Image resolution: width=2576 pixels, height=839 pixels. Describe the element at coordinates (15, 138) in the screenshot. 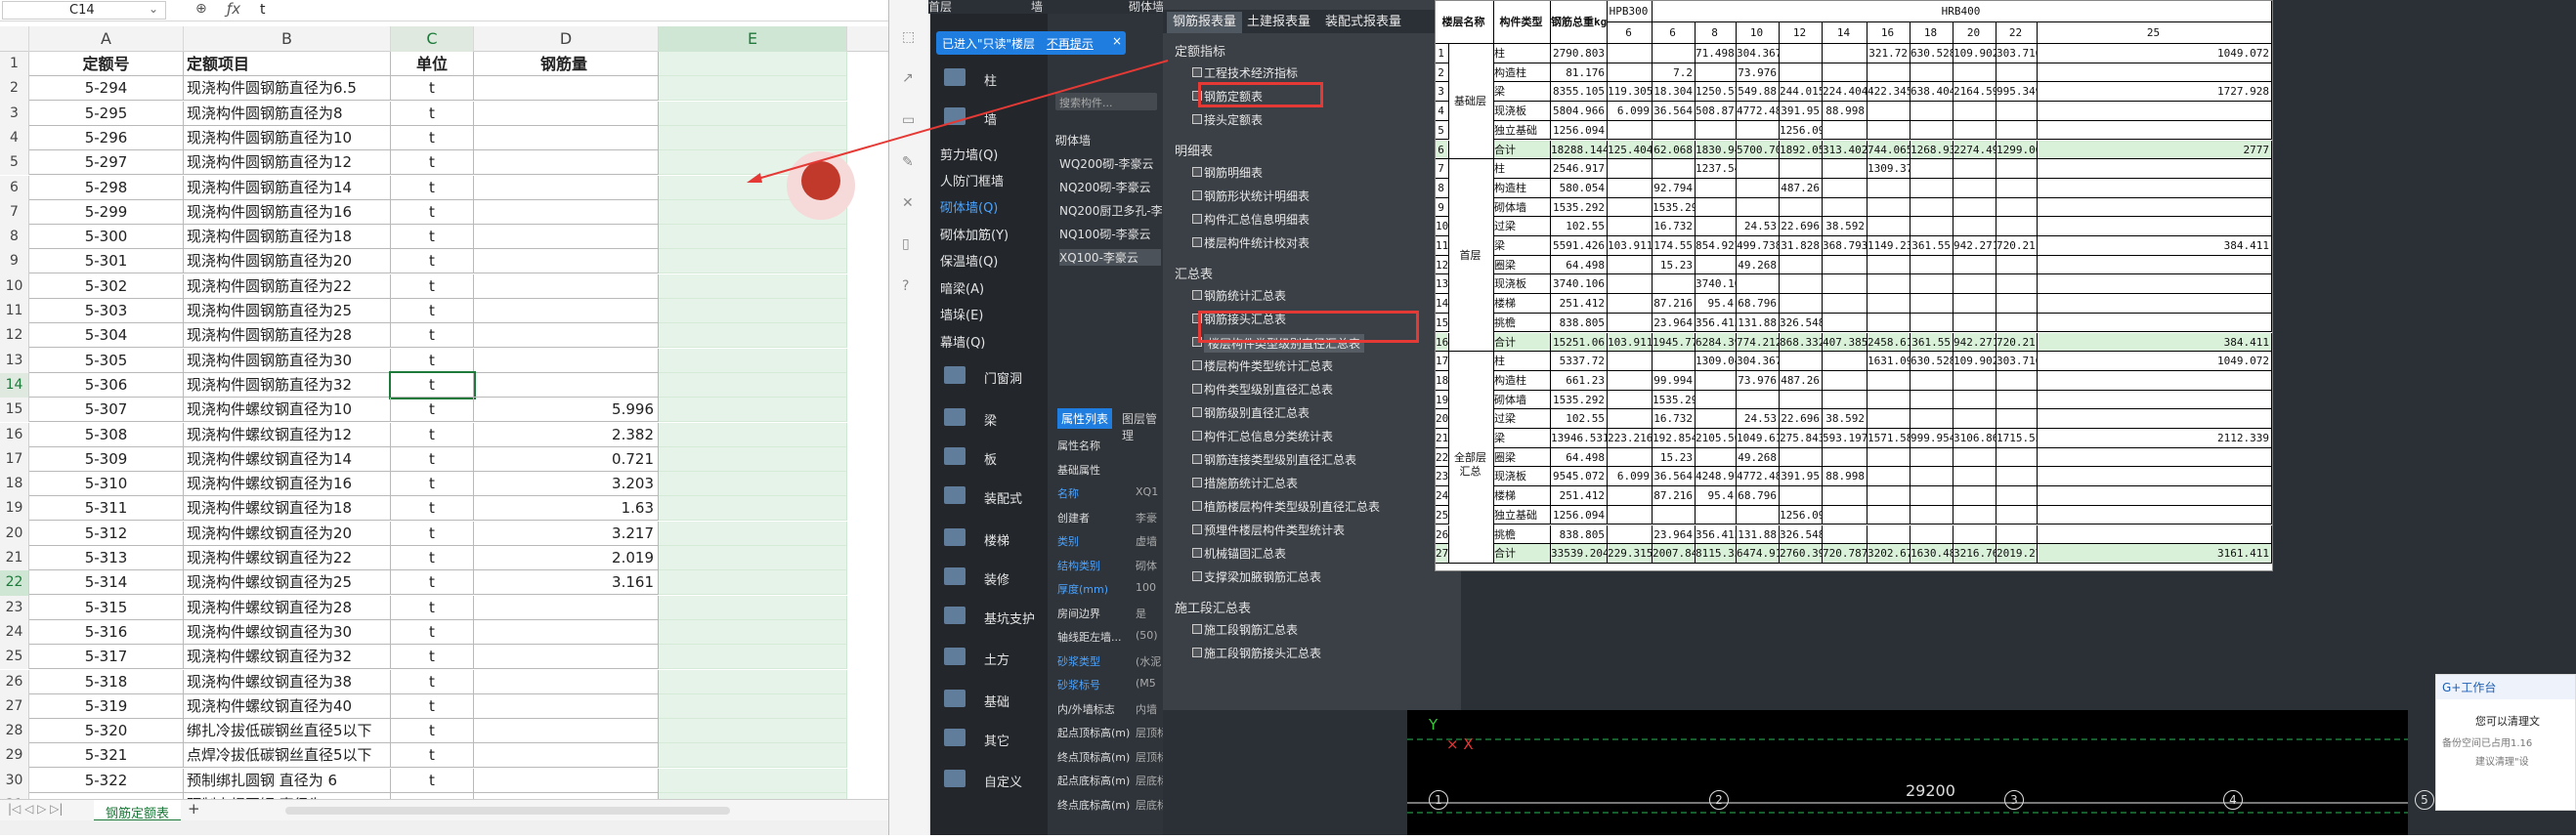

I see `row-number: 4` at that location.